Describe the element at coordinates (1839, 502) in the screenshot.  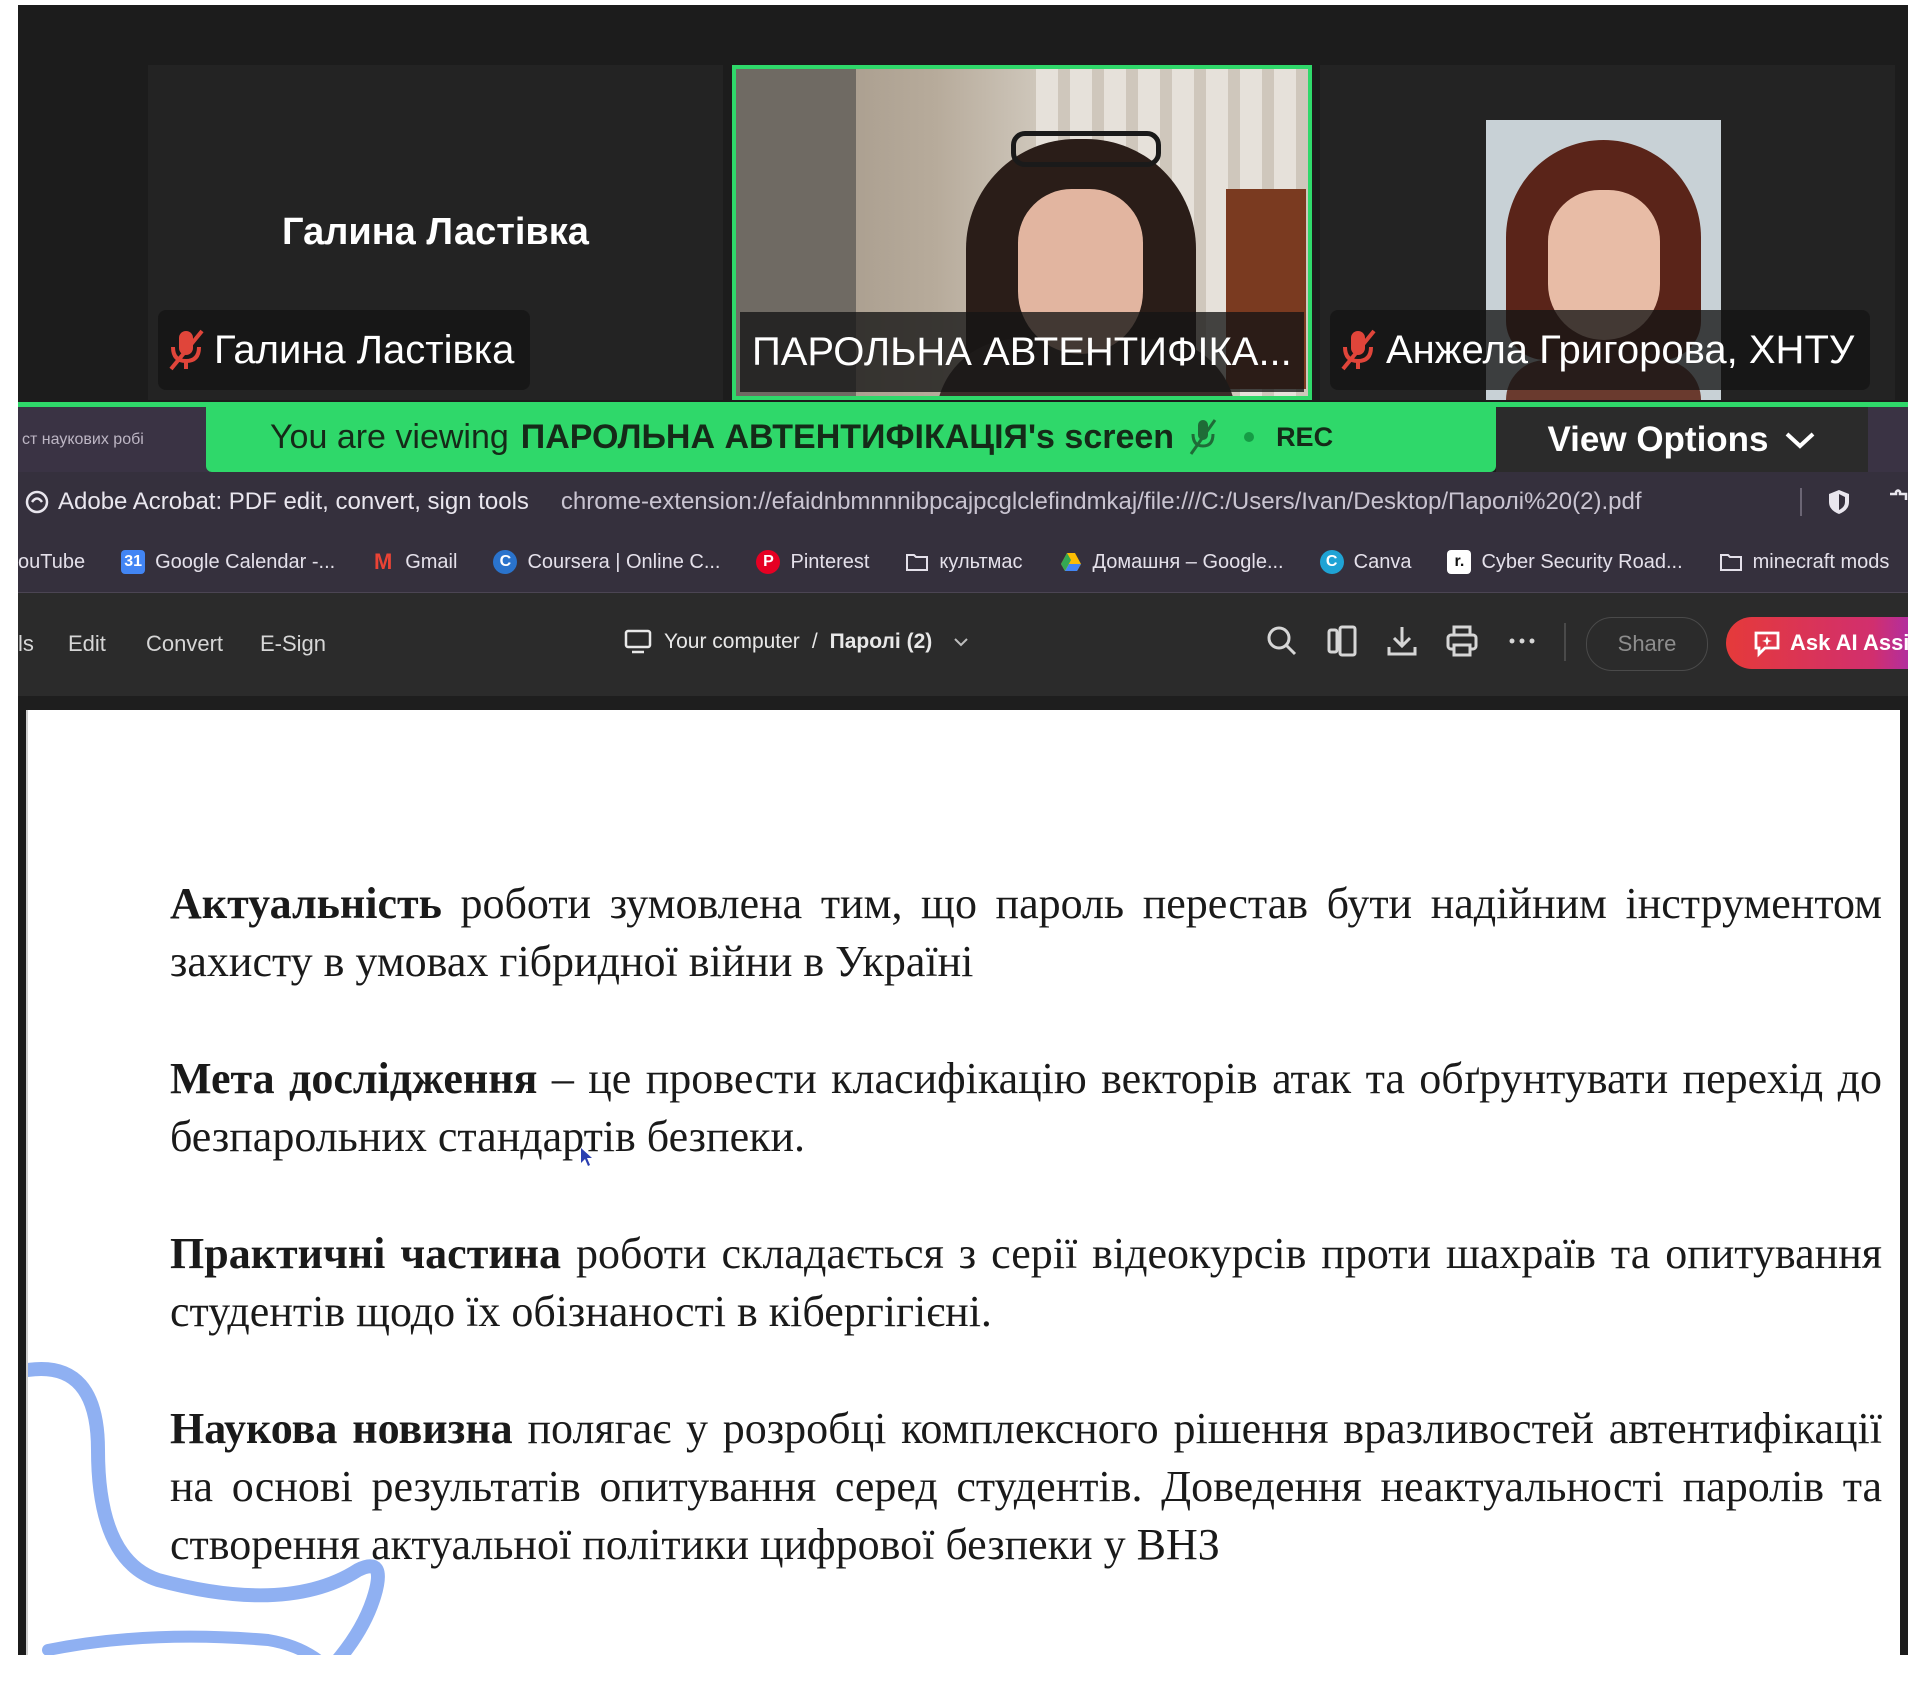
I see `shield-icon` at that location.